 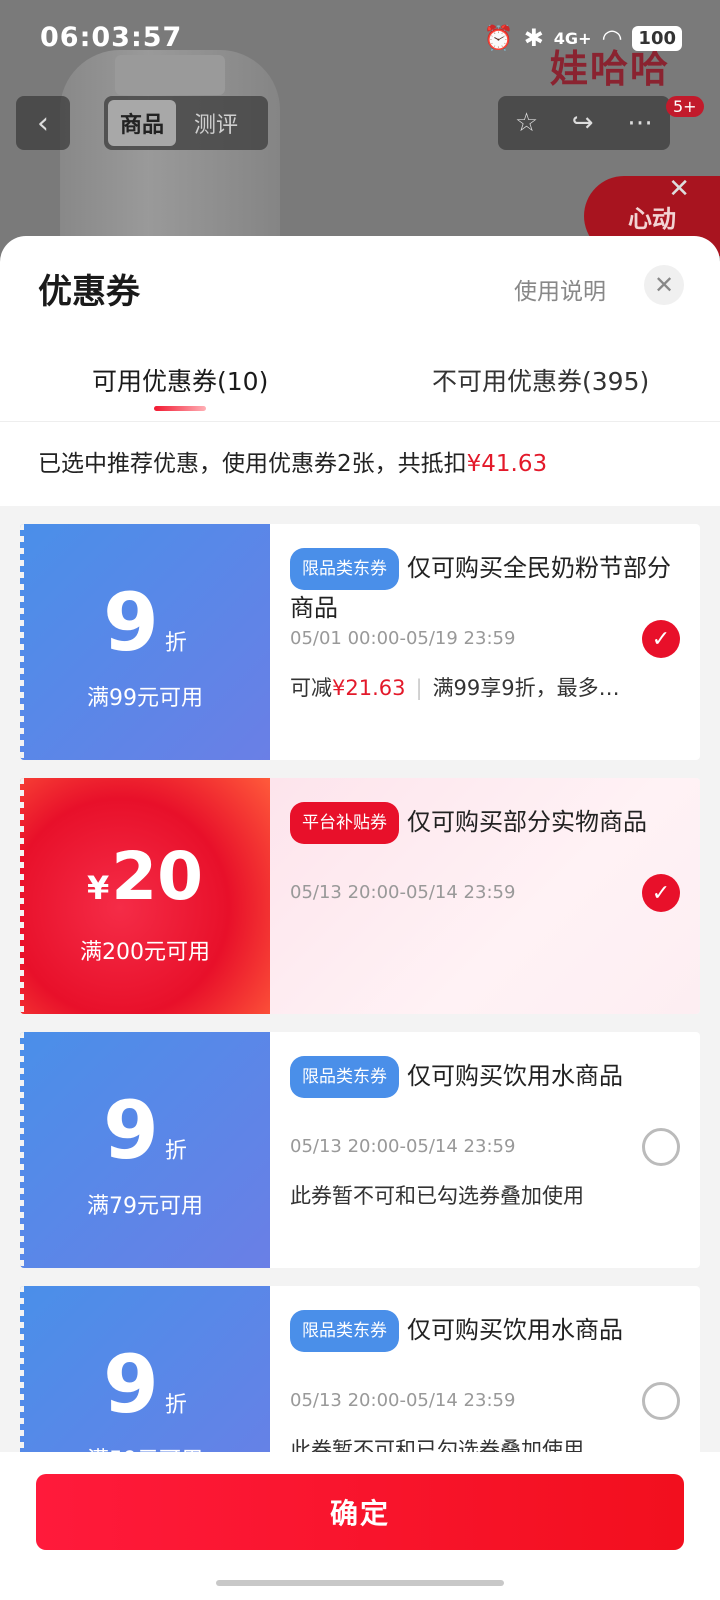 What do you see at coordinates (526, 123) in the screenshot?
I see `star-icon: ☆` at bounding box center [526, 123].